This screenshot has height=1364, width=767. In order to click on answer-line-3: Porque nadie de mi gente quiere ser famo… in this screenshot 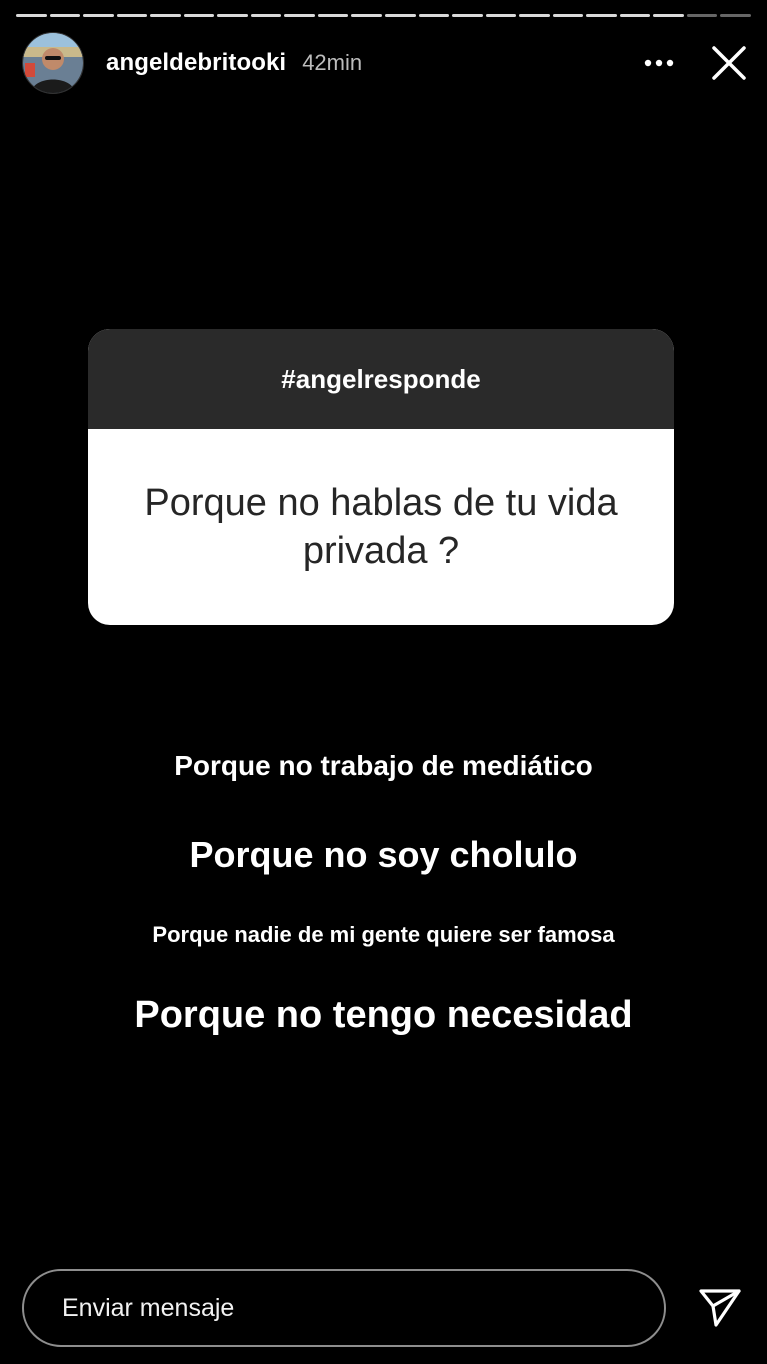, I will do `click(383, 934)`.